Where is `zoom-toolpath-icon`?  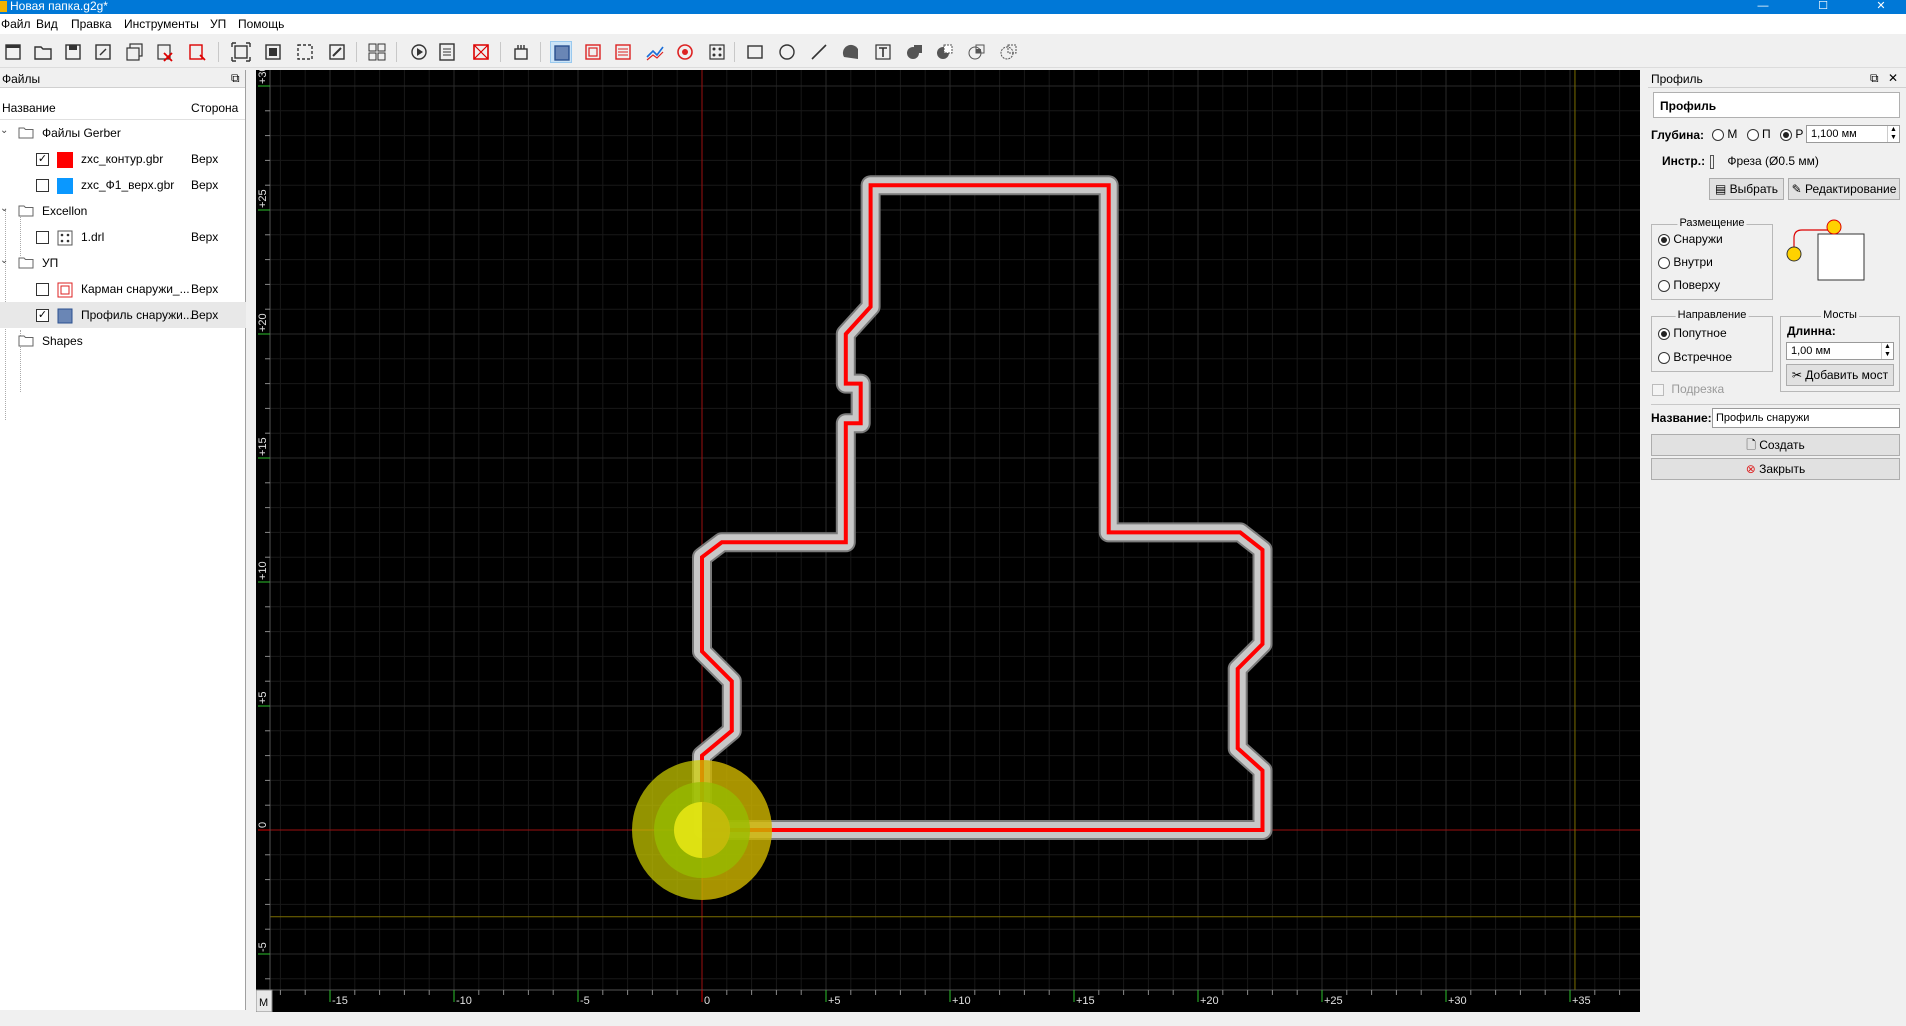 zoom-toolpath-icon is located at coordinates (337, 52).